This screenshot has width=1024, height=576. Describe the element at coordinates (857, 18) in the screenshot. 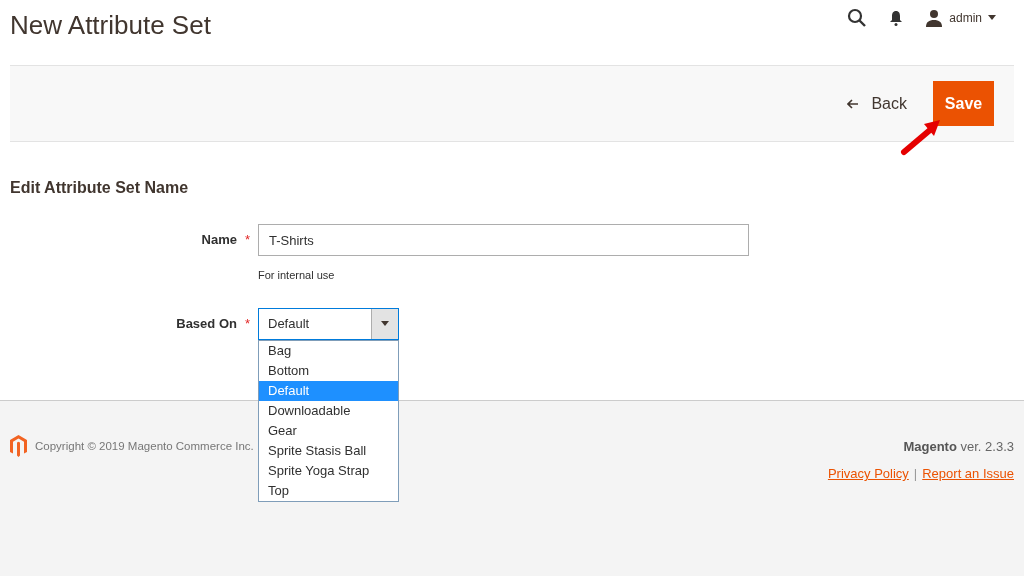

I see `search-icon` at that location.